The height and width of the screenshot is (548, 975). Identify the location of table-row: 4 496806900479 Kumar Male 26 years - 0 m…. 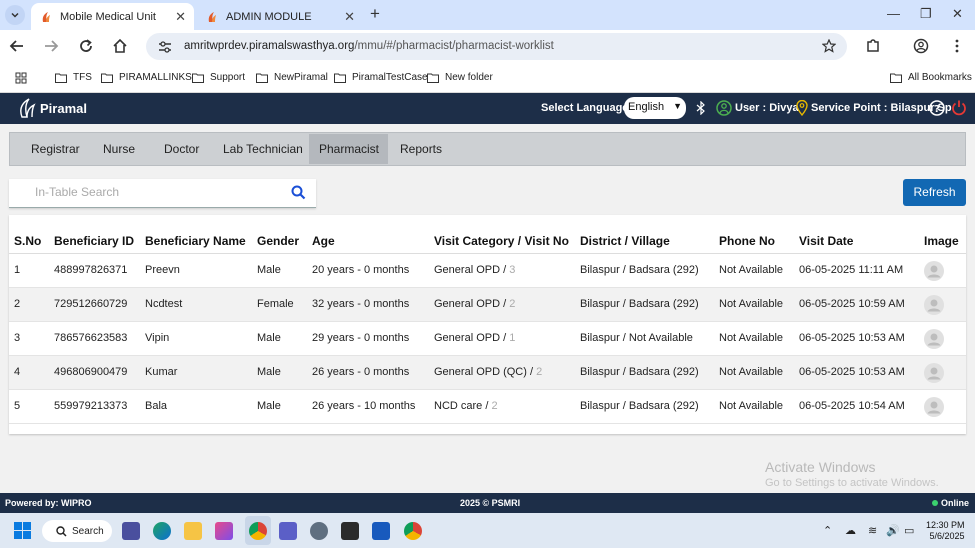
(487, 373).